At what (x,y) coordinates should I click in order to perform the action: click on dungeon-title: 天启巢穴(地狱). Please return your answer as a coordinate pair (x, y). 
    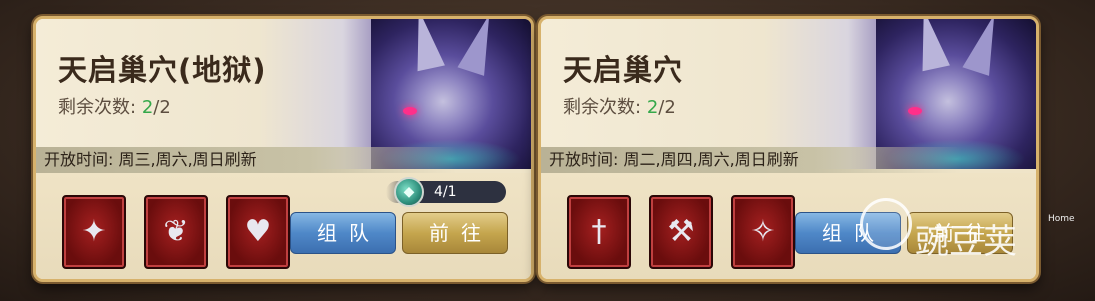
    Looking at the image, I should click on (162, 70).